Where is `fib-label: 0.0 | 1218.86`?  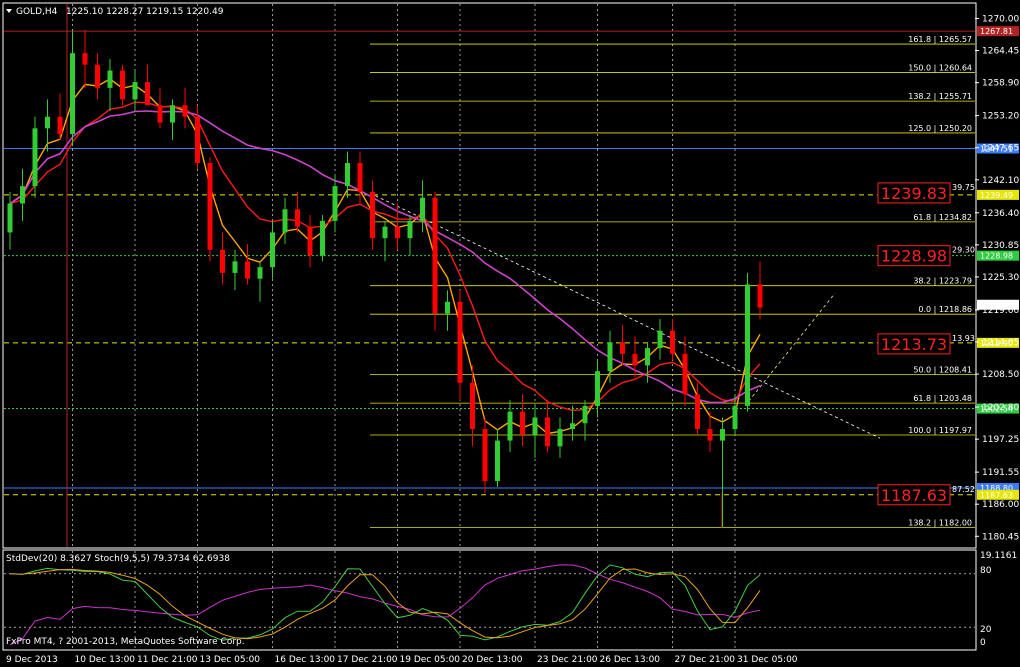
fib-label: 0.0 | 1218.86 is located at coordinates (945, 309).